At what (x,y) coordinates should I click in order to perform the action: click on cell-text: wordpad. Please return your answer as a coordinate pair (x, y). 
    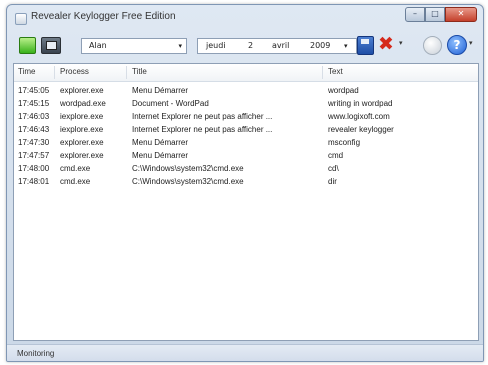
    Looking at the image, I should click on (343, 90).